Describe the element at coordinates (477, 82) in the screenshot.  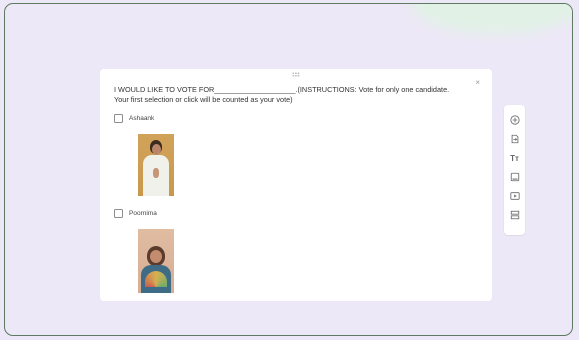
I see `close-icon: ×` at that location.